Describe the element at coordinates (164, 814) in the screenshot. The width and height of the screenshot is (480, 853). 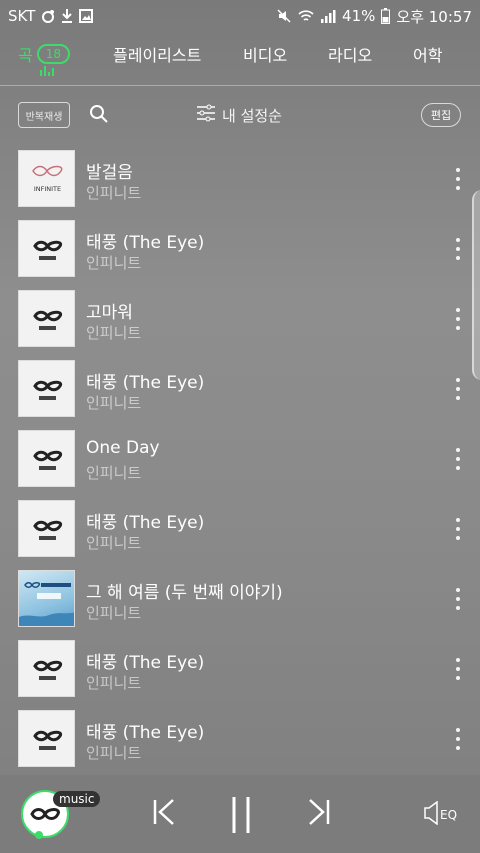
I see `previous-track-icon` at that location.